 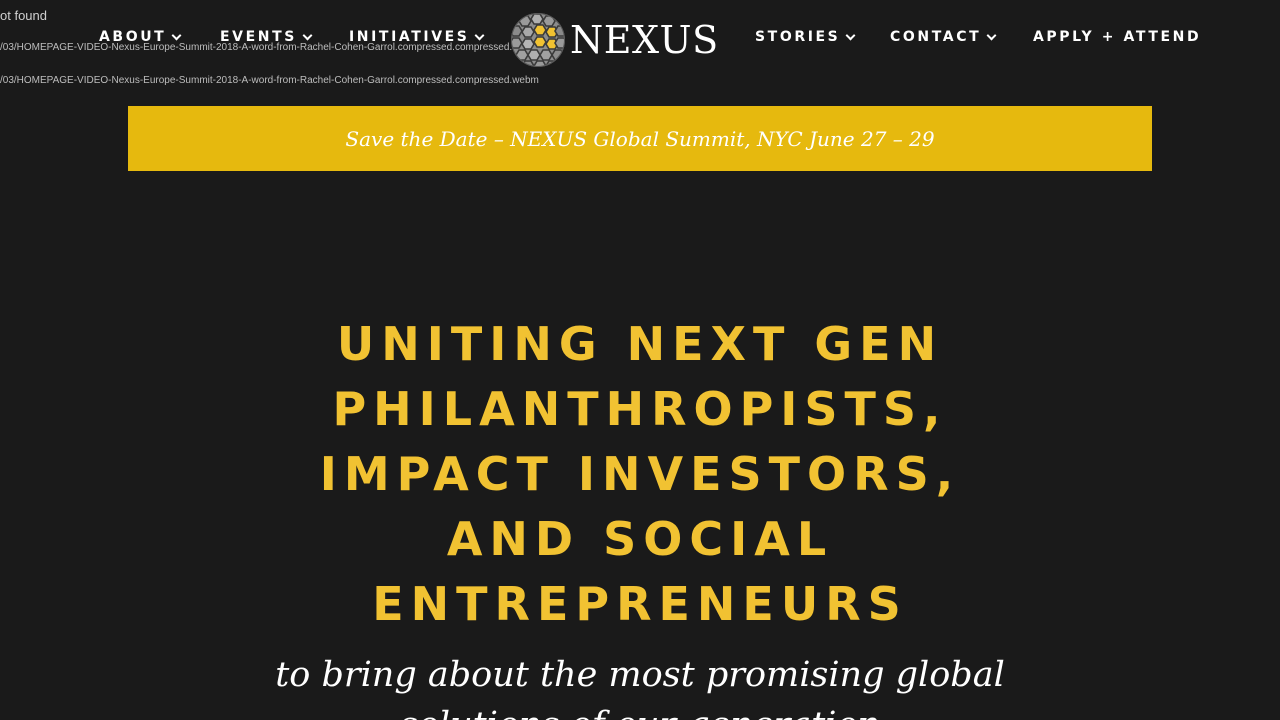 I want to click on nav-item-contact: CONTACT, so click(x=943, y=37).